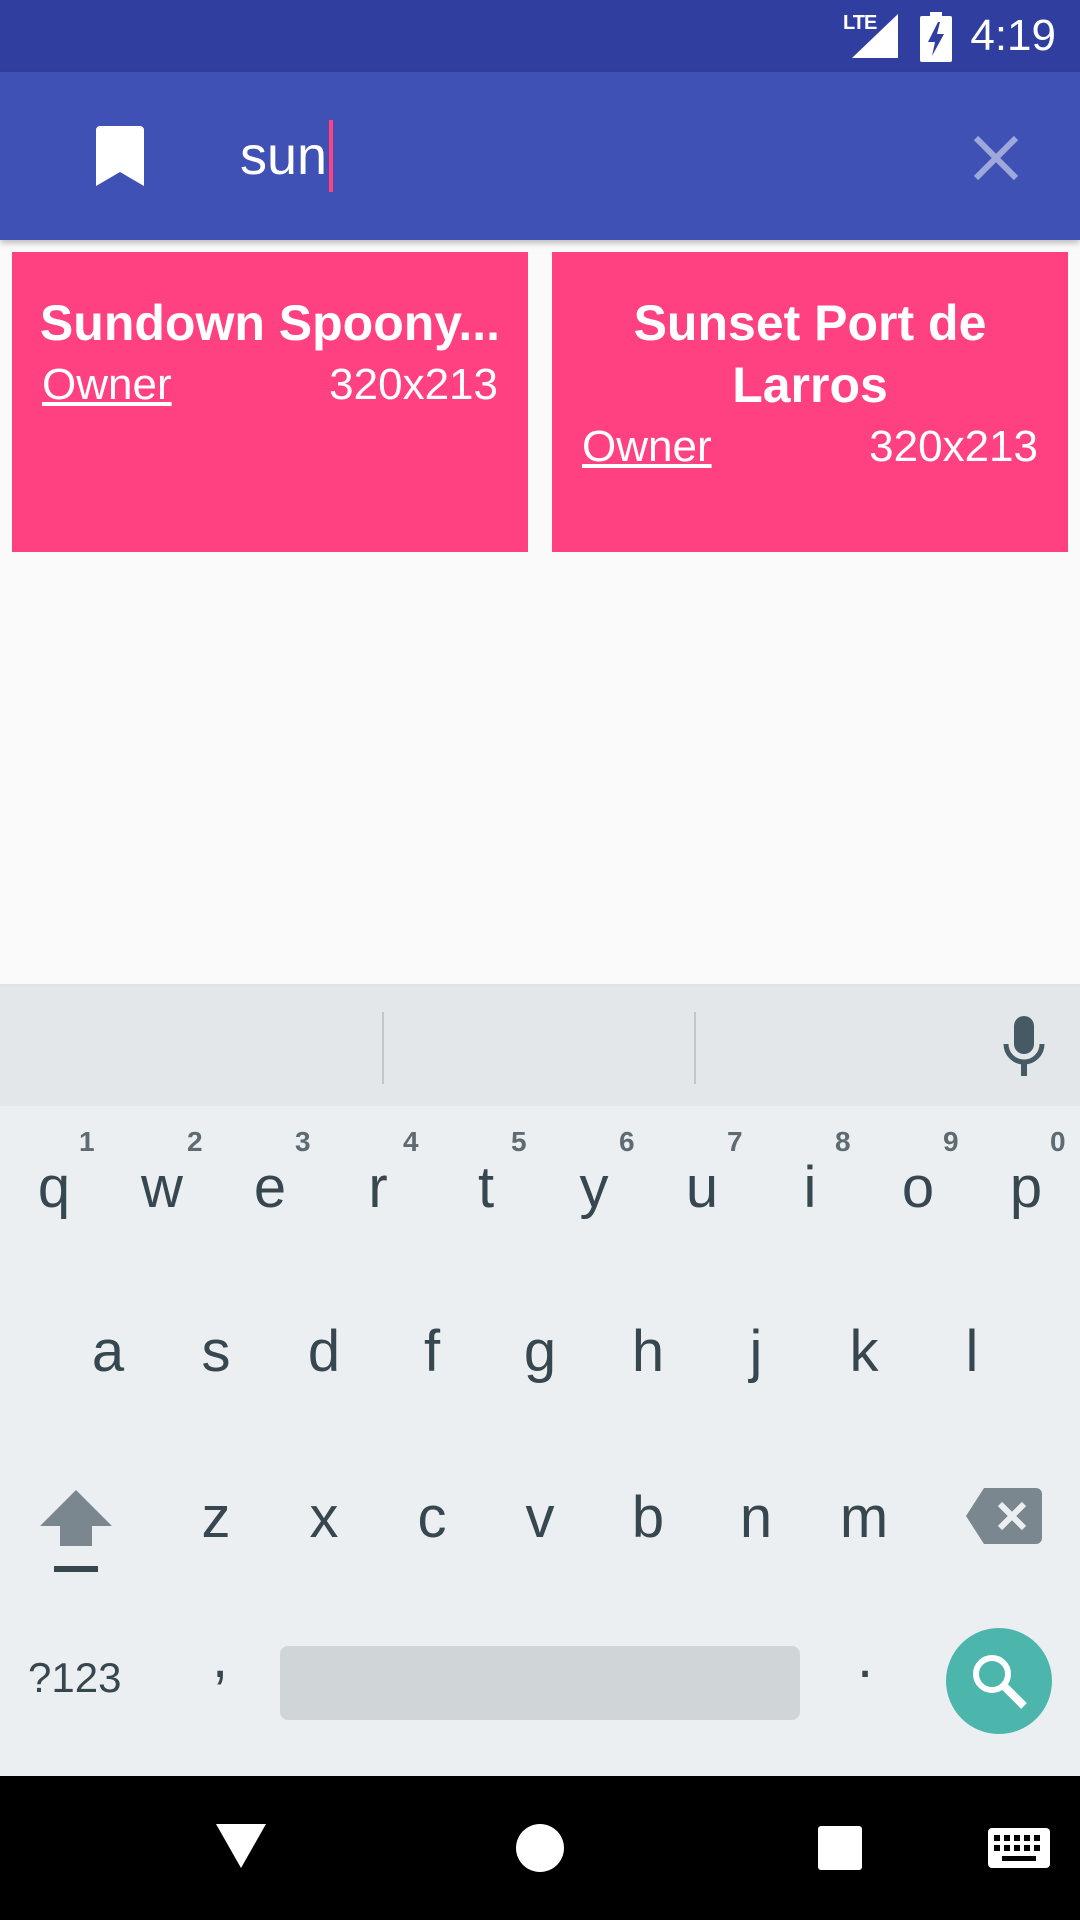 This screenshot has width=1080, height=1920. What do you see at coordinates (810, 1187) in the screenshot?
I see `key-i: i` at bounding box center [810, 1187].